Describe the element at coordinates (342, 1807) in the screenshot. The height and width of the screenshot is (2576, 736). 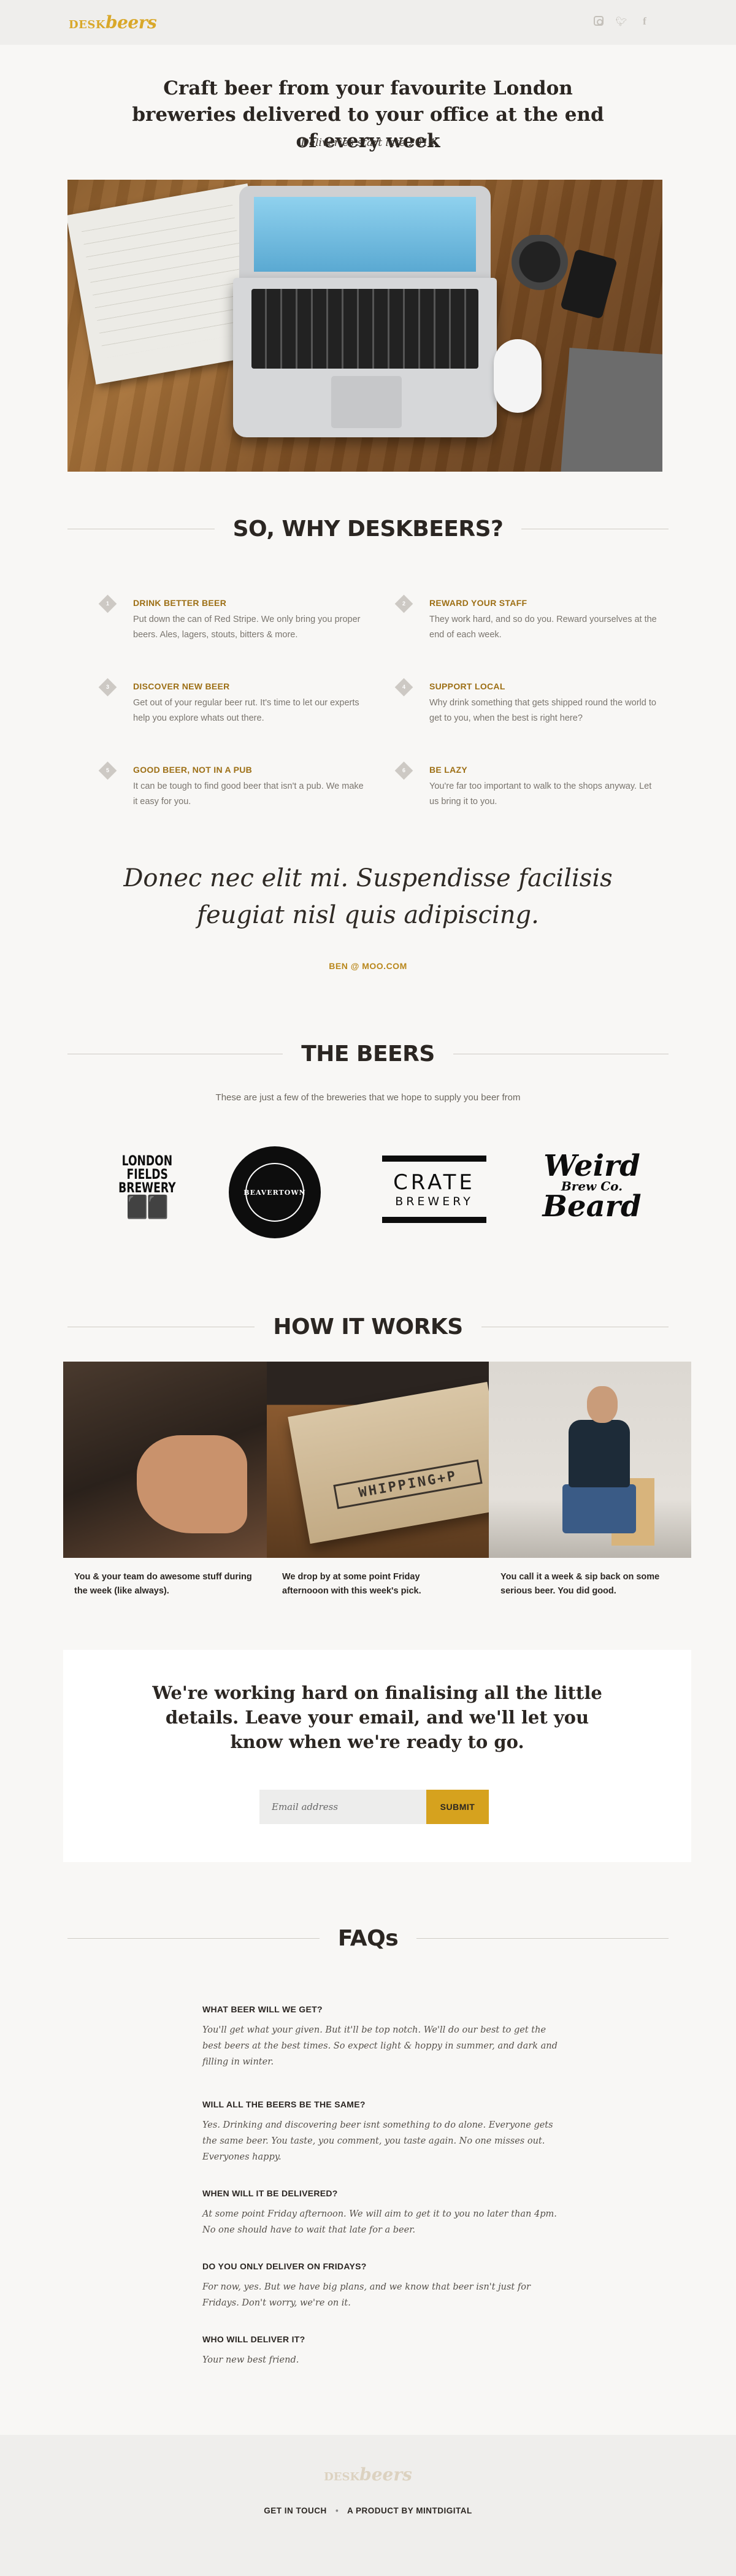
I see `email-input` at that location.